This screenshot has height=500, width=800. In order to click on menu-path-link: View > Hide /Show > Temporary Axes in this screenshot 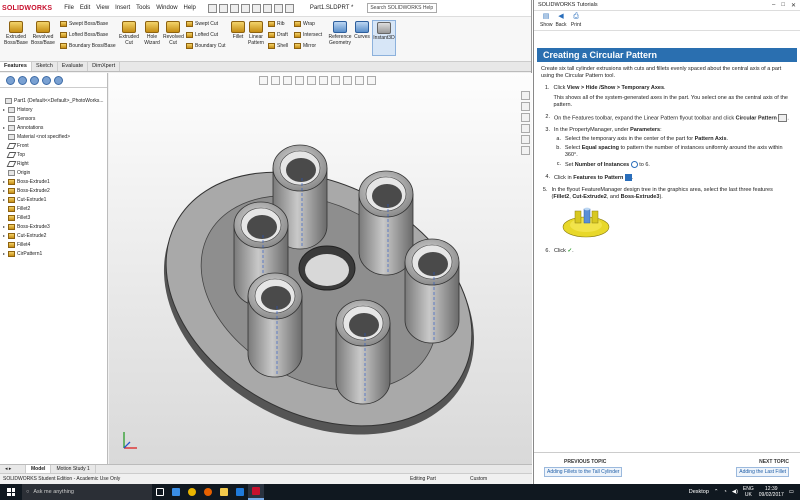, I will do `click(615, 88)`.